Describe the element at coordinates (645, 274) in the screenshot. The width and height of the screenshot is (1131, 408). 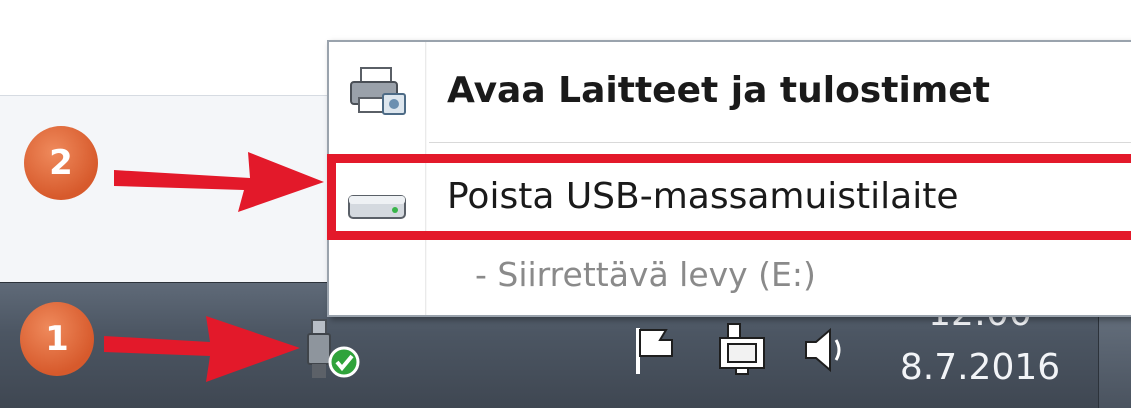
I see `menu-item-removable-label: - Siirrettävä levy (E:)` at that location.